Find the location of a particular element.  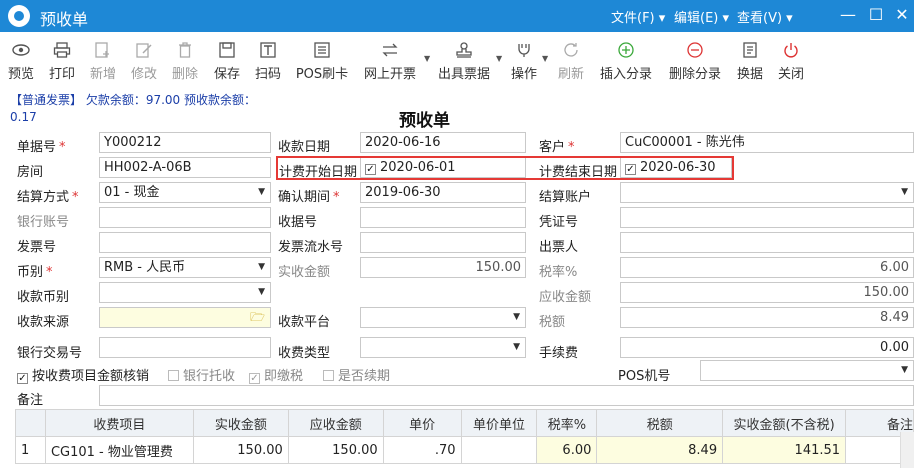

folder-icon: 🗁 is located at coordinates (257, 317).